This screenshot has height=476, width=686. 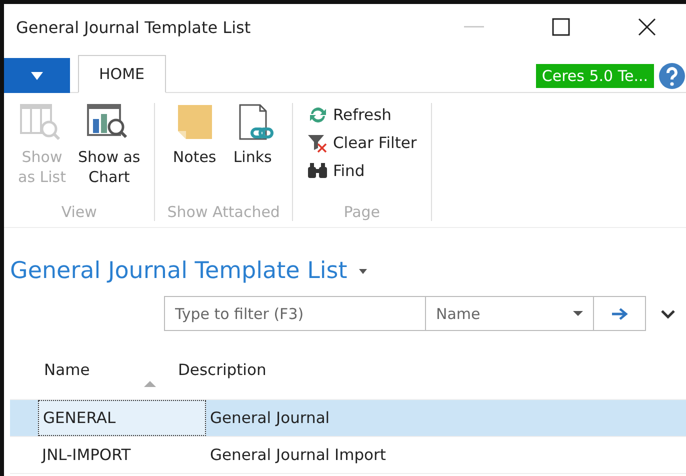 I want to click on ribbon-button: Find, so click(x=361, y=171).